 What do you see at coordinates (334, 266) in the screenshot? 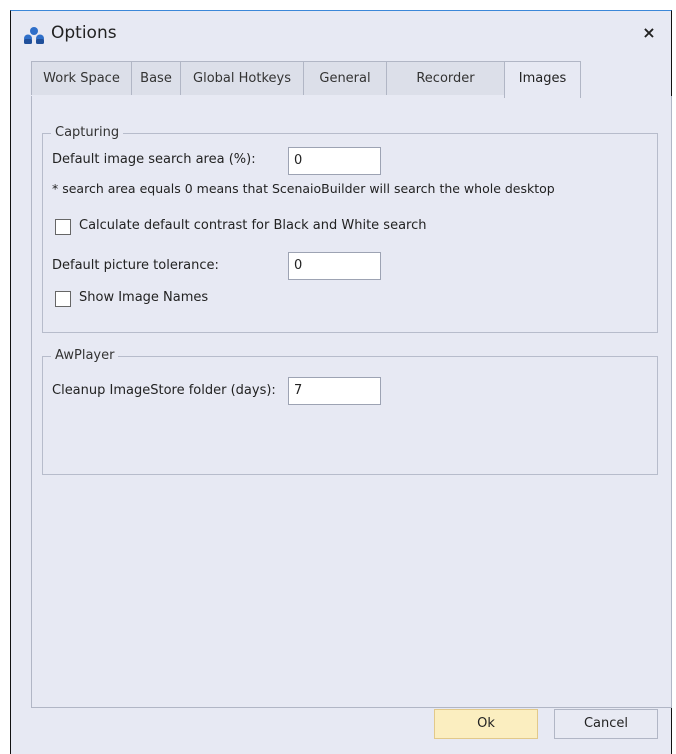
I see `tolerance-input: 0` at bounding box center [334, 266].